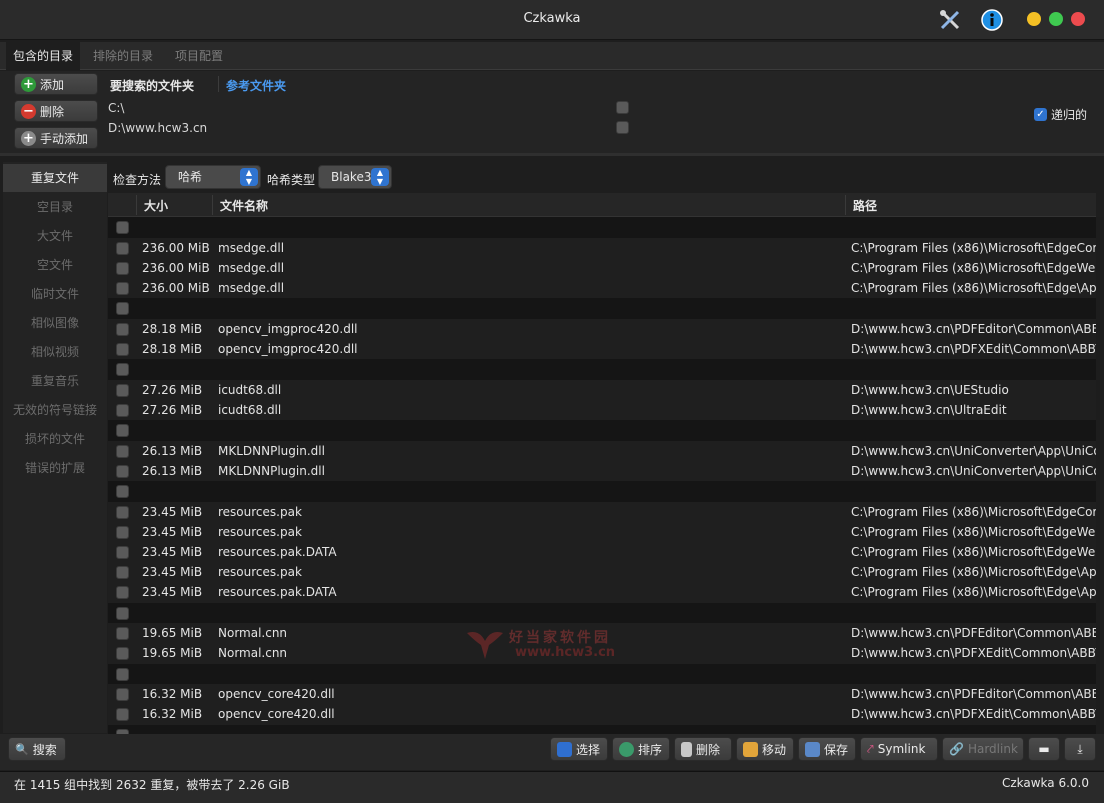 The height and width of the screenshot is (803, 1104). What do you see at coordinates (213, 177) in the screenshot?
I see `check-method-select: 哈希 ▲ ▼` at bounding box center [213, 177].